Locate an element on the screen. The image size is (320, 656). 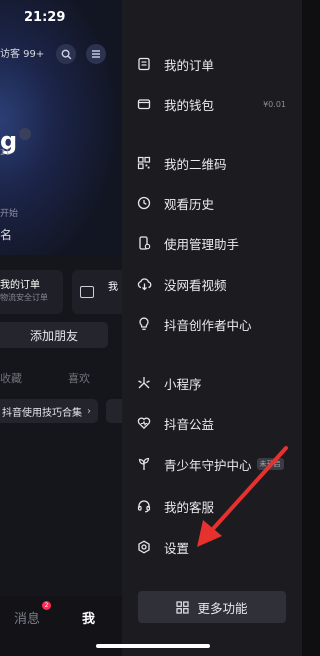
wallet-balance: ¥0.01 is located at coordinates (274, 104).